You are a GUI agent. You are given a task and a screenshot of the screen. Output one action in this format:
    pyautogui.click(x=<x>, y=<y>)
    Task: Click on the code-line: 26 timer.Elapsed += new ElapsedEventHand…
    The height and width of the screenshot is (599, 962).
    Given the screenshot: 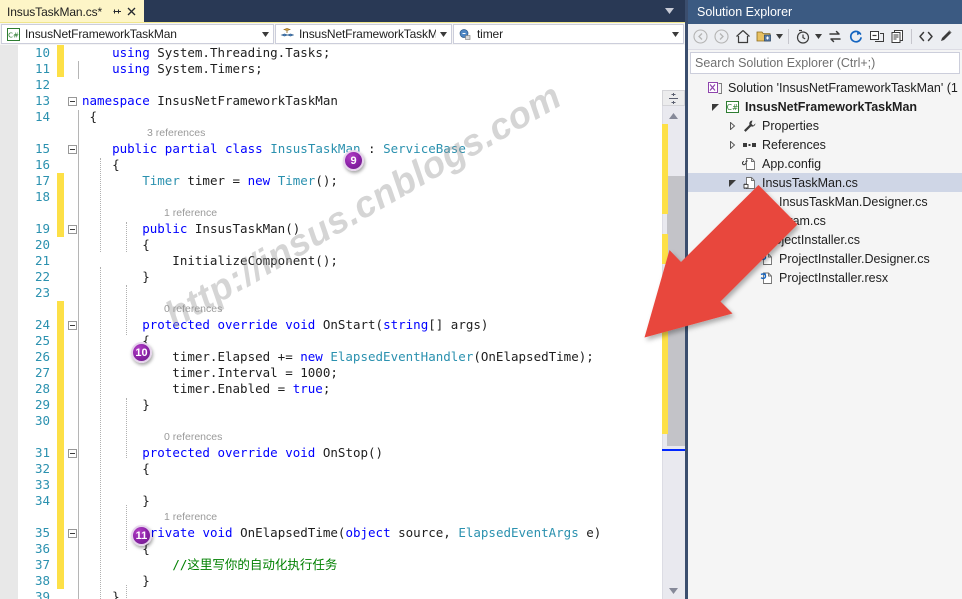 What is the action you would take?
    pyautogui.click(x=351, y=357)
    